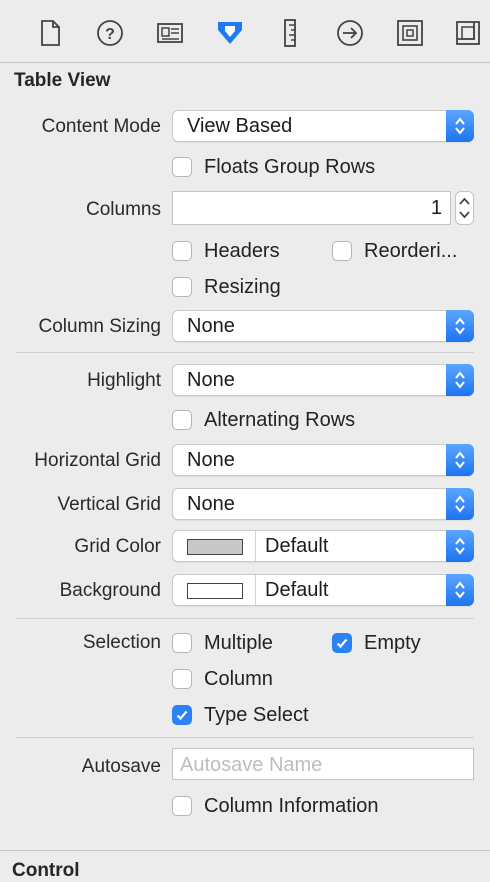 Image resolution: width=490 pixels, height=882 pixels. I want to click on column-sizing-value: None, so click(211, 326).